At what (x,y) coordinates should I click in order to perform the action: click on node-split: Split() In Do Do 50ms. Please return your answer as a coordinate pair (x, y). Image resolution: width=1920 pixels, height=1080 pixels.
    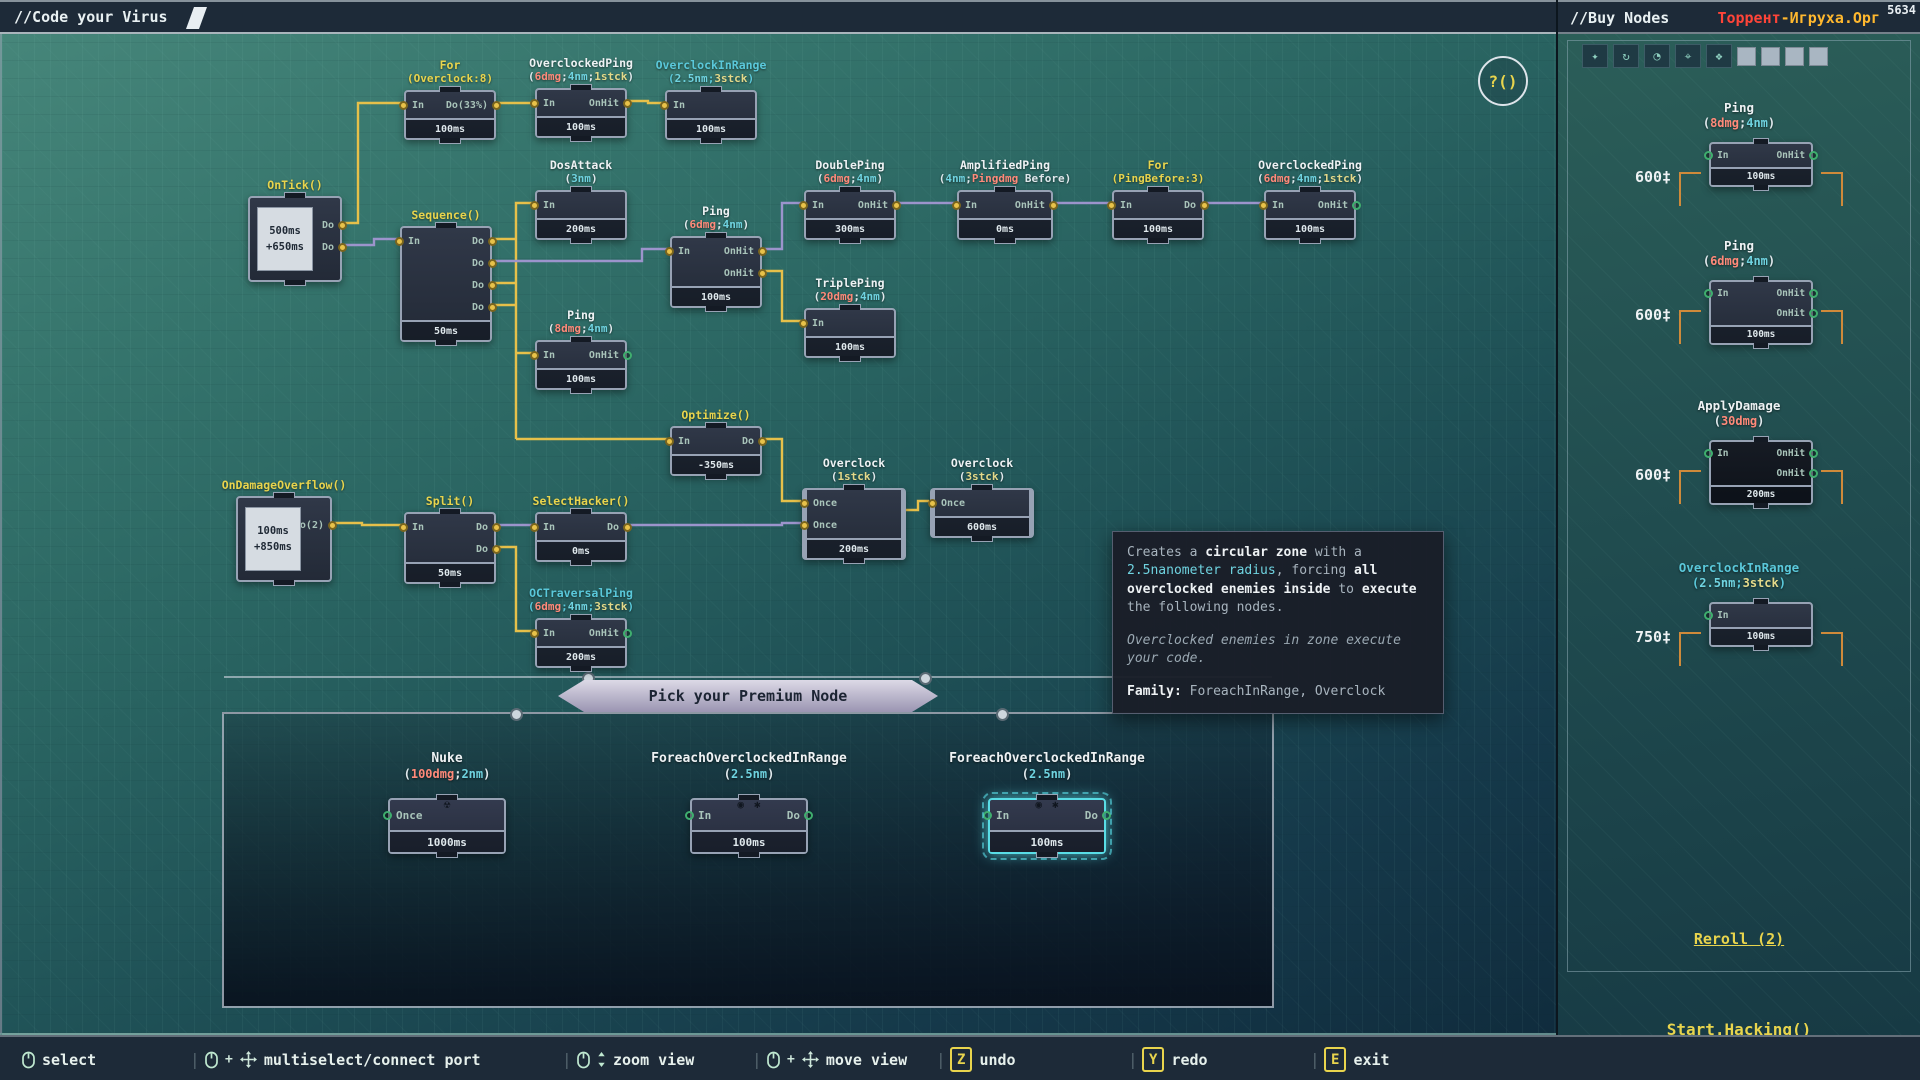
    Looking at the image, I should click on (450, 539).